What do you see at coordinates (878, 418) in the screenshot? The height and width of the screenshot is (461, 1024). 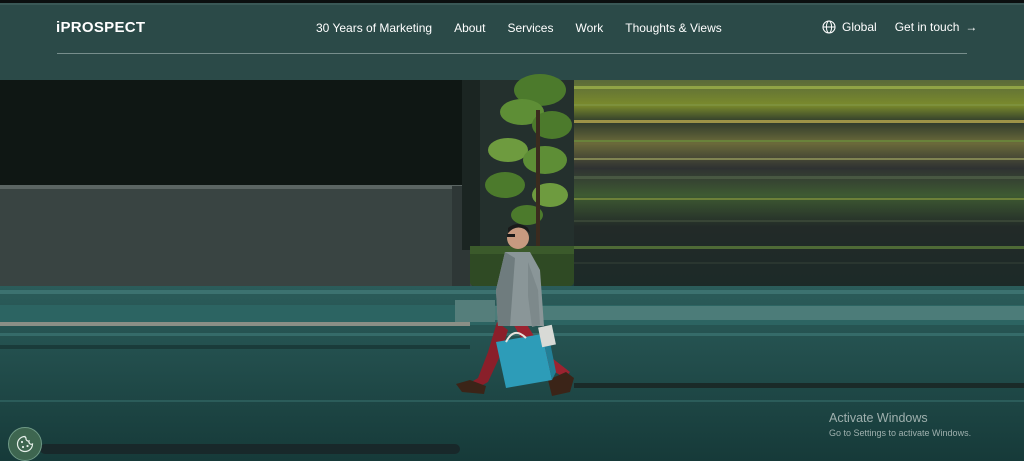 I see `watermark-title: Activate Windows` at bounding box center [878, 418].